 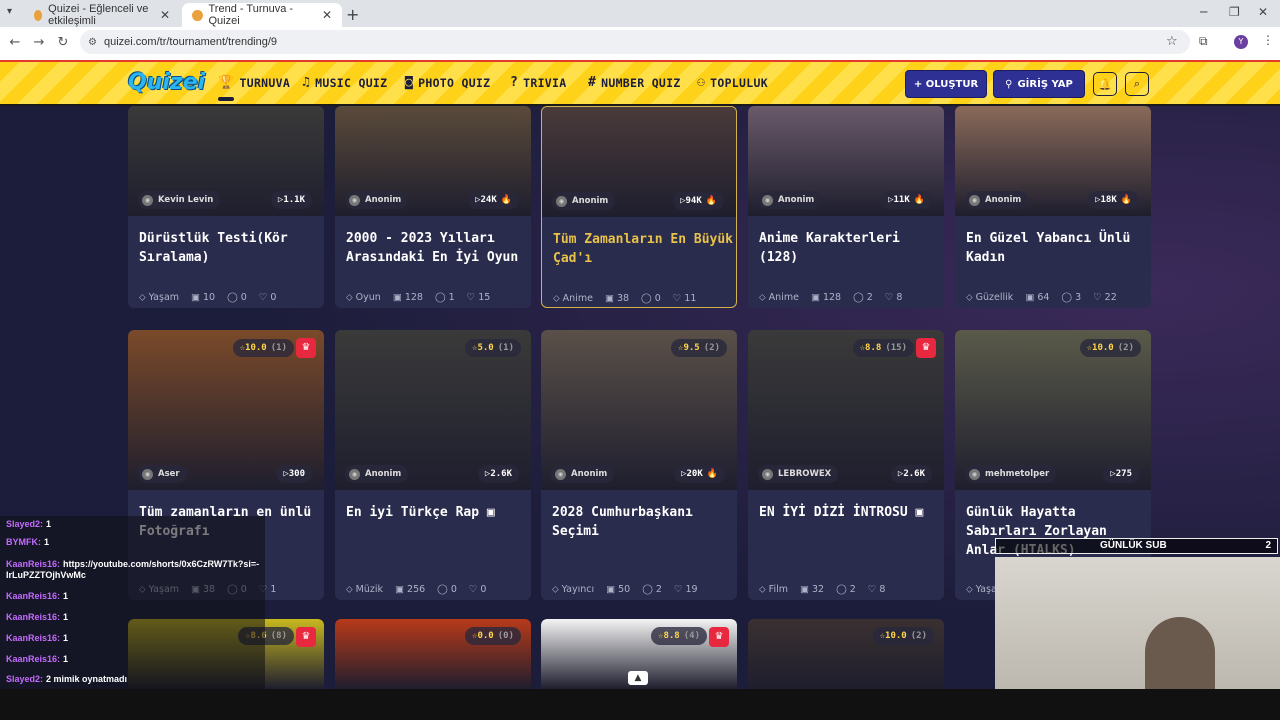 I want to click on plays-badge: ▷ 275, so click(x=1121, y=474).